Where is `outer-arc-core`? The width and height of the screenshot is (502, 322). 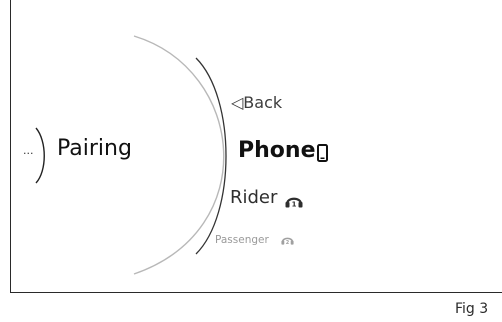 outer-arc-core is located at coordinates (211, 156).